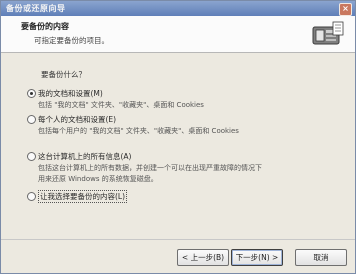 This screenshot has height=274, width=356. Describe the element at coordinates (70, 93) in the screenshot. I see `option-label: 我的文档和设置(M)` at that location.